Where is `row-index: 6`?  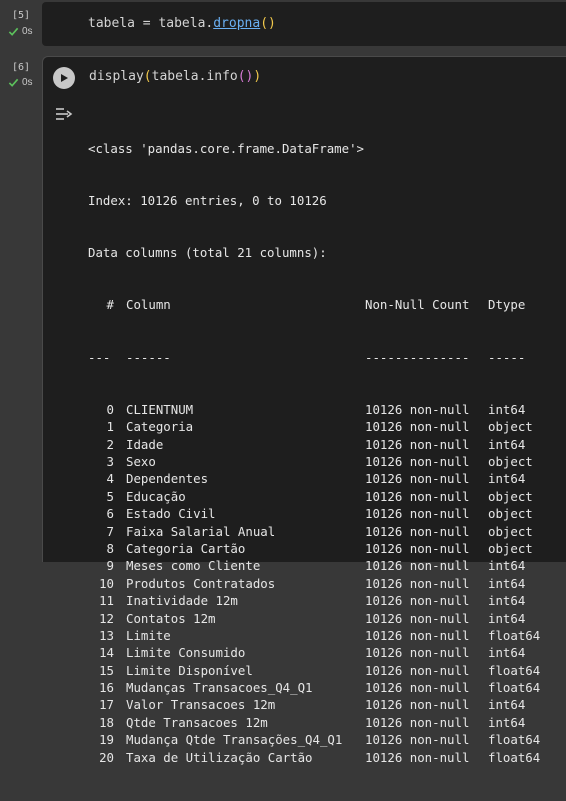 row-index: 6 is located at coordinates (110, 514).